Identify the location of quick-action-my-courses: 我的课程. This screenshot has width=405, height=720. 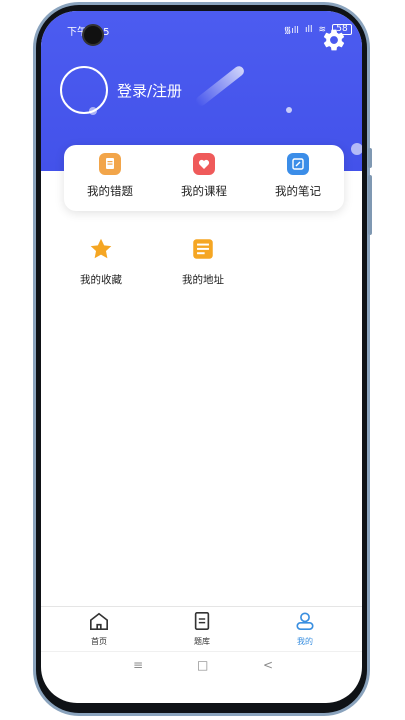
(204, 176).